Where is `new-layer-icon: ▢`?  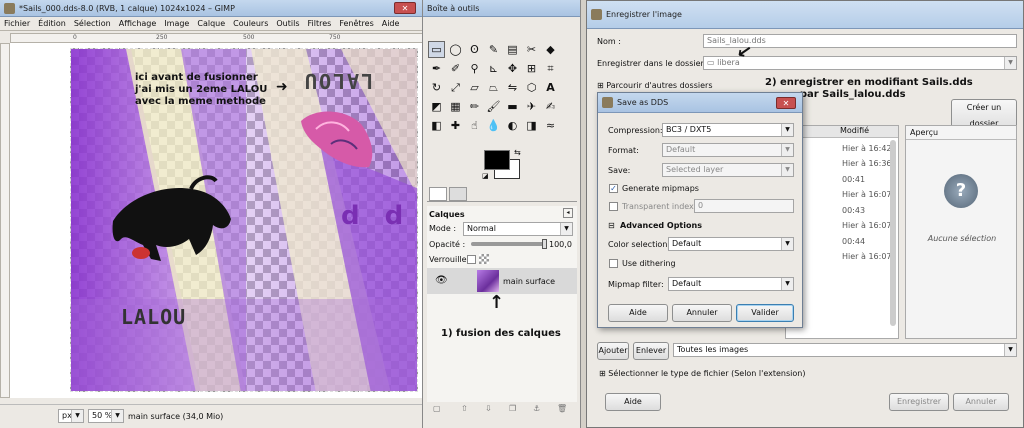 new-layer-icon: ▢ is located at coordinates (437, 408).